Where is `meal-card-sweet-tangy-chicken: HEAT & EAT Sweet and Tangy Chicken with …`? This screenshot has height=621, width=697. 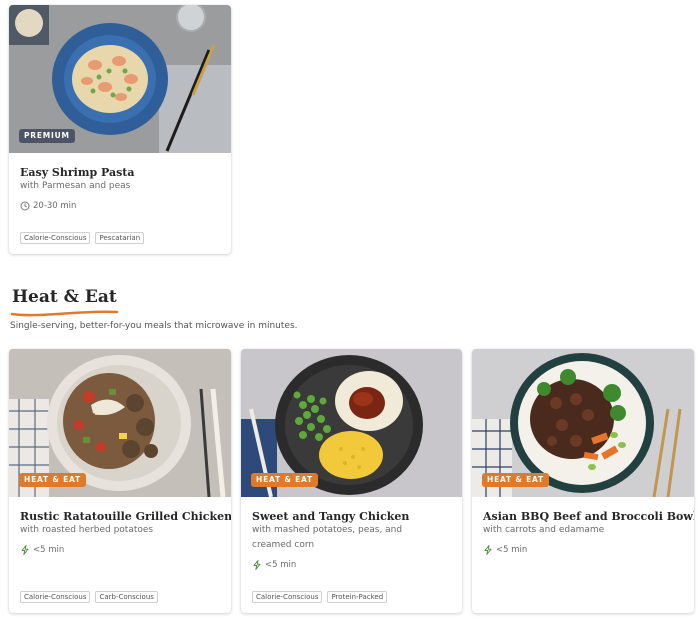 meal-card-sweet-tangy-chicken: HEAT & EAT Sweet and Tangy Chicken with … is located at coordinates (351, 481).